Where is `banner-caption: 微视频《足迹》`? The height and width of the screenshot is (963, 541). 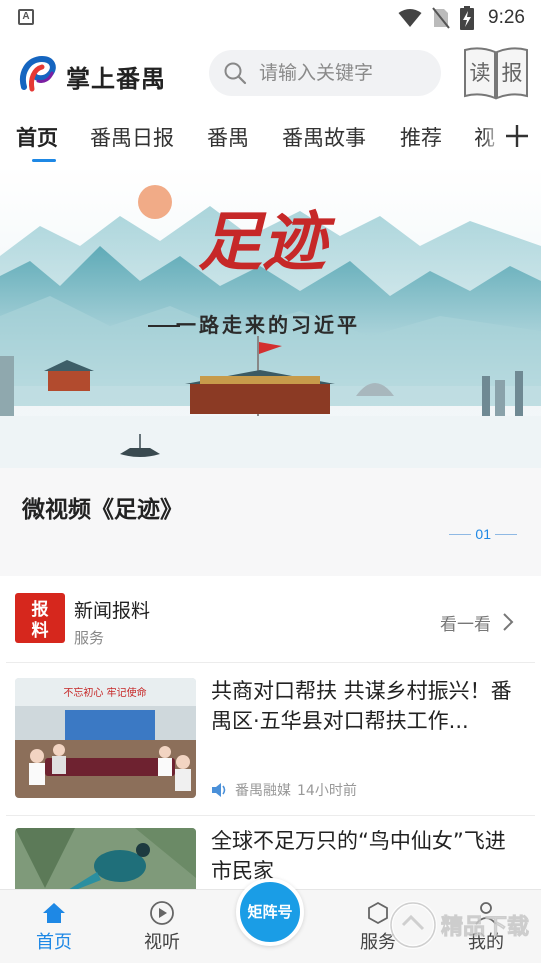
banner-caption: 微视频《足迹》 is located at coordinates (102, 510).